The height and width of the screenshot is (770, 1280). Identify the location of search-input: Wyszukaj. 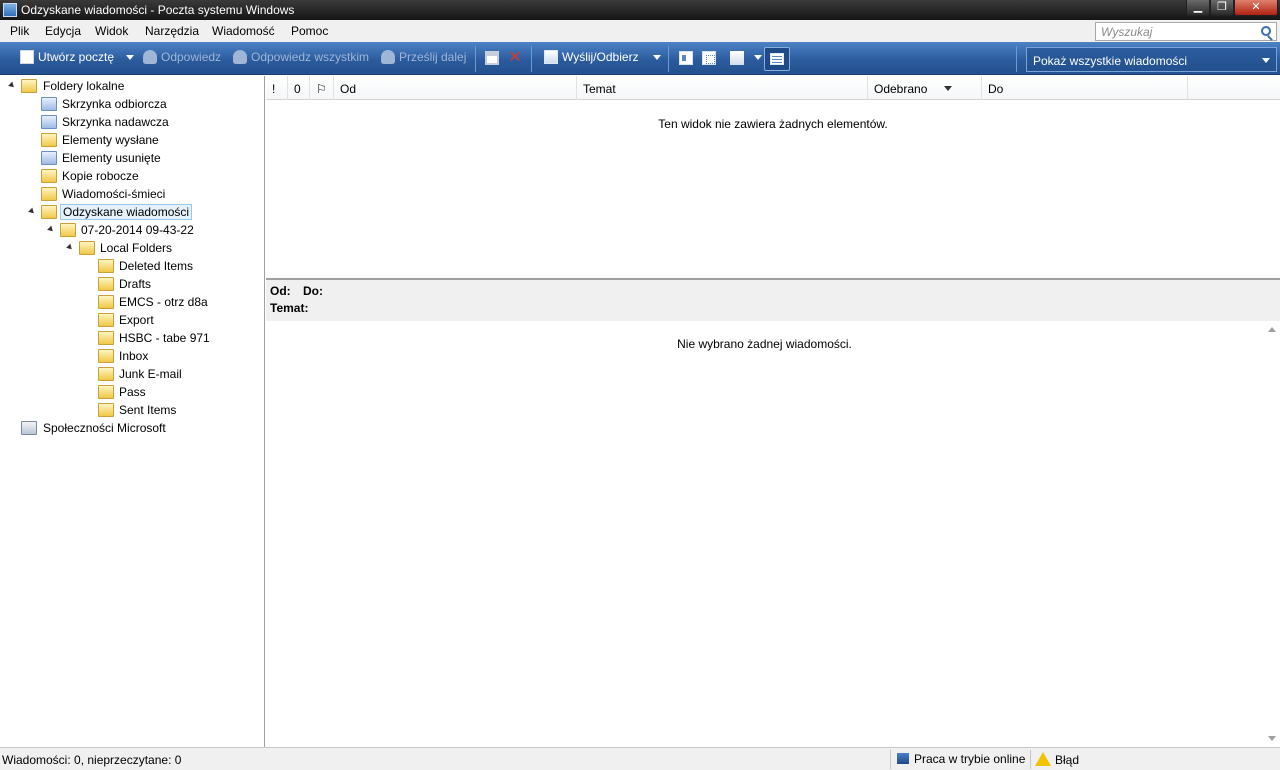
(1126, 32).